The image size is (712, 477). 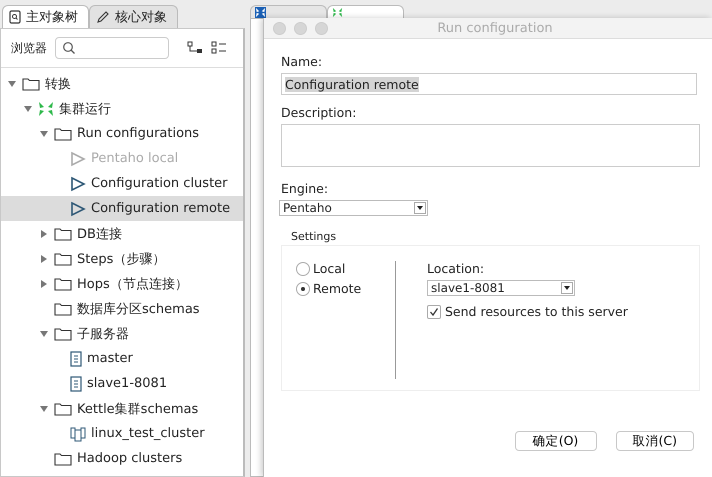 What do you see at coordinates (122, 433) in the screenshot?
I see `tree-item: linux_test_cluster` at bounding box center [122, 433].